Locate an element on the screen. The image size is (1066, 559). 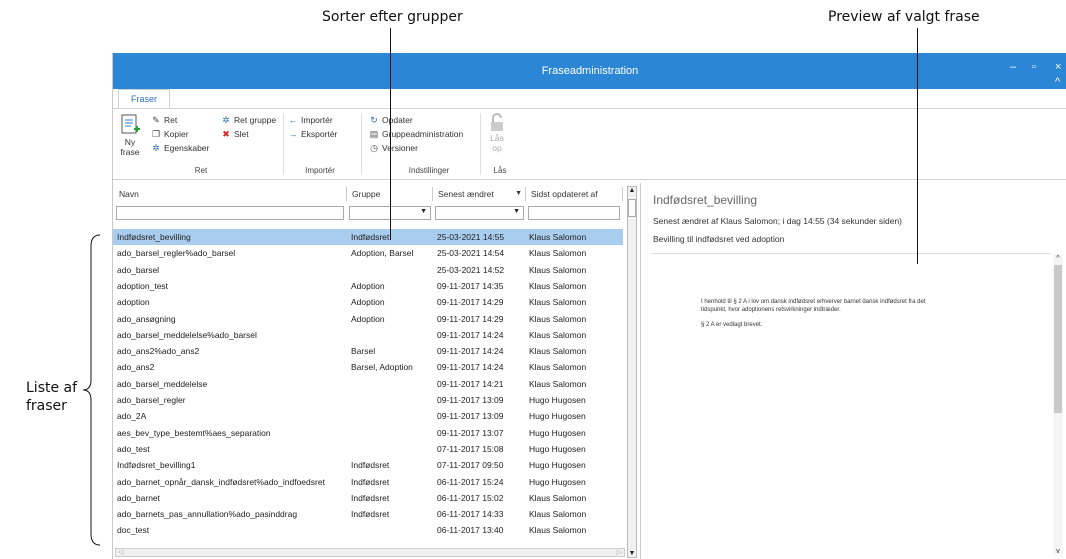
cell-navn: ado_barsel_regler is located at coordinates (151, 400).